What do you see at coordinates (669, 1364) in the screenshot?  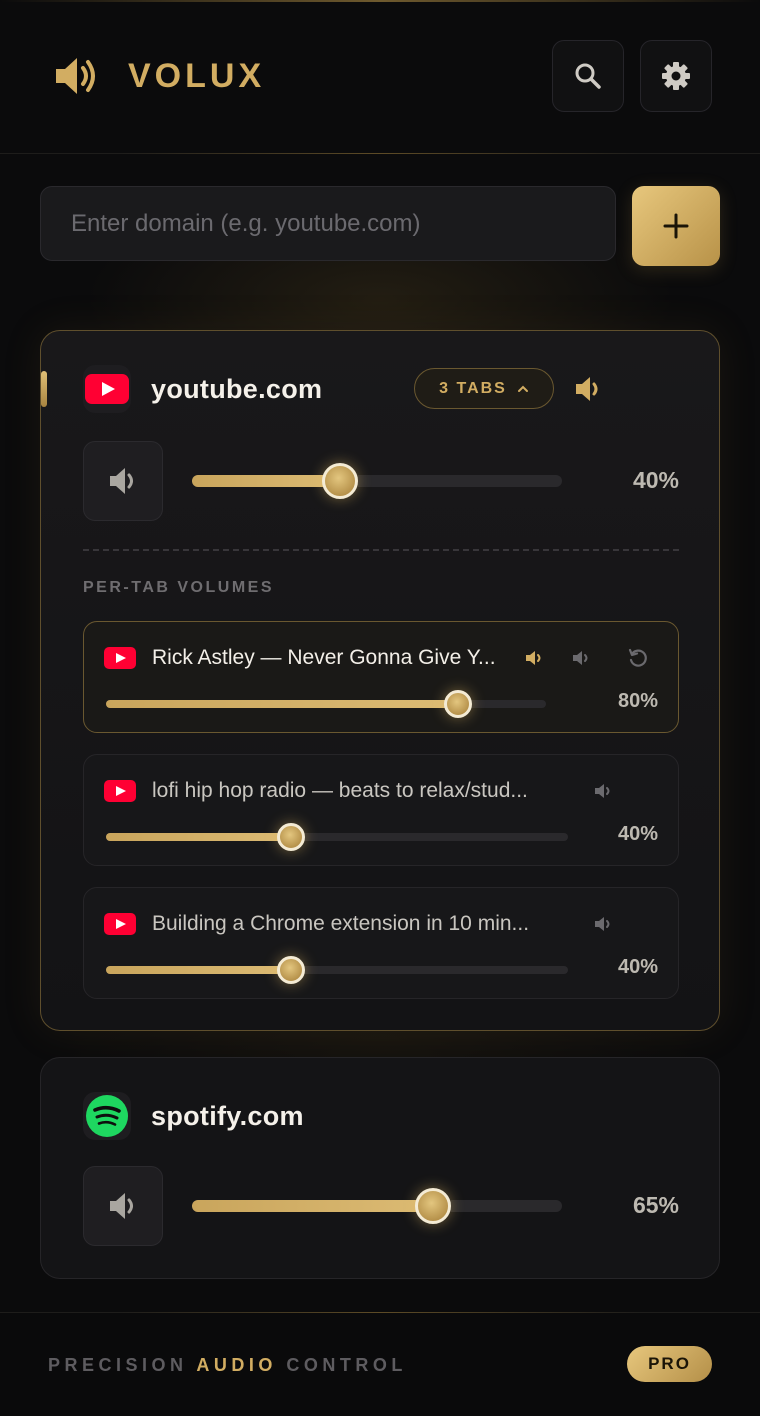 I see `pro-badge: PRO` at bounding box center [669, 1364].